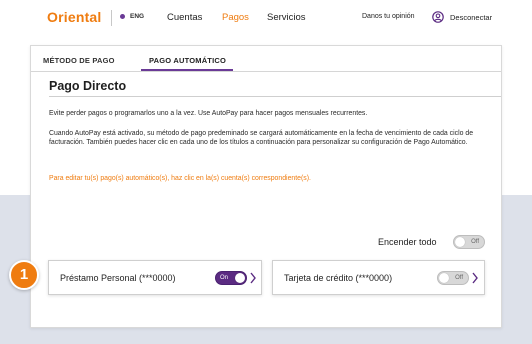  Describe the element at coordinates (122, 16) in the screenshot. I see `language-dot-icon` at that location.